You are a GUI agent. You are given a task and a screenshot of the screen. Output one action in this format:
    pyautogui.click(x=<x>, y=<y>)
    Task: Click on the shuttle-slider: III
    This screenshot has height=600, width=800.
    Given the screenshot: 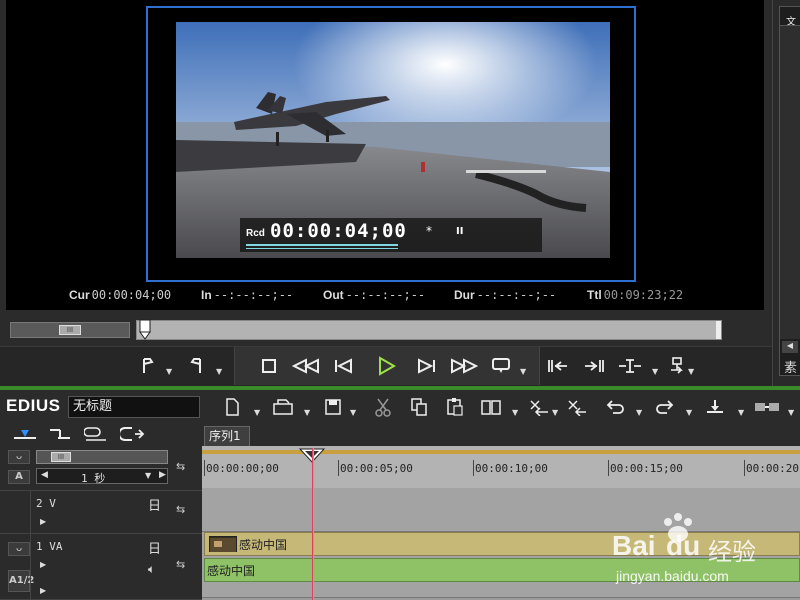 What is the action you would take?
    pyautogui.click(x=70, y=330)
    